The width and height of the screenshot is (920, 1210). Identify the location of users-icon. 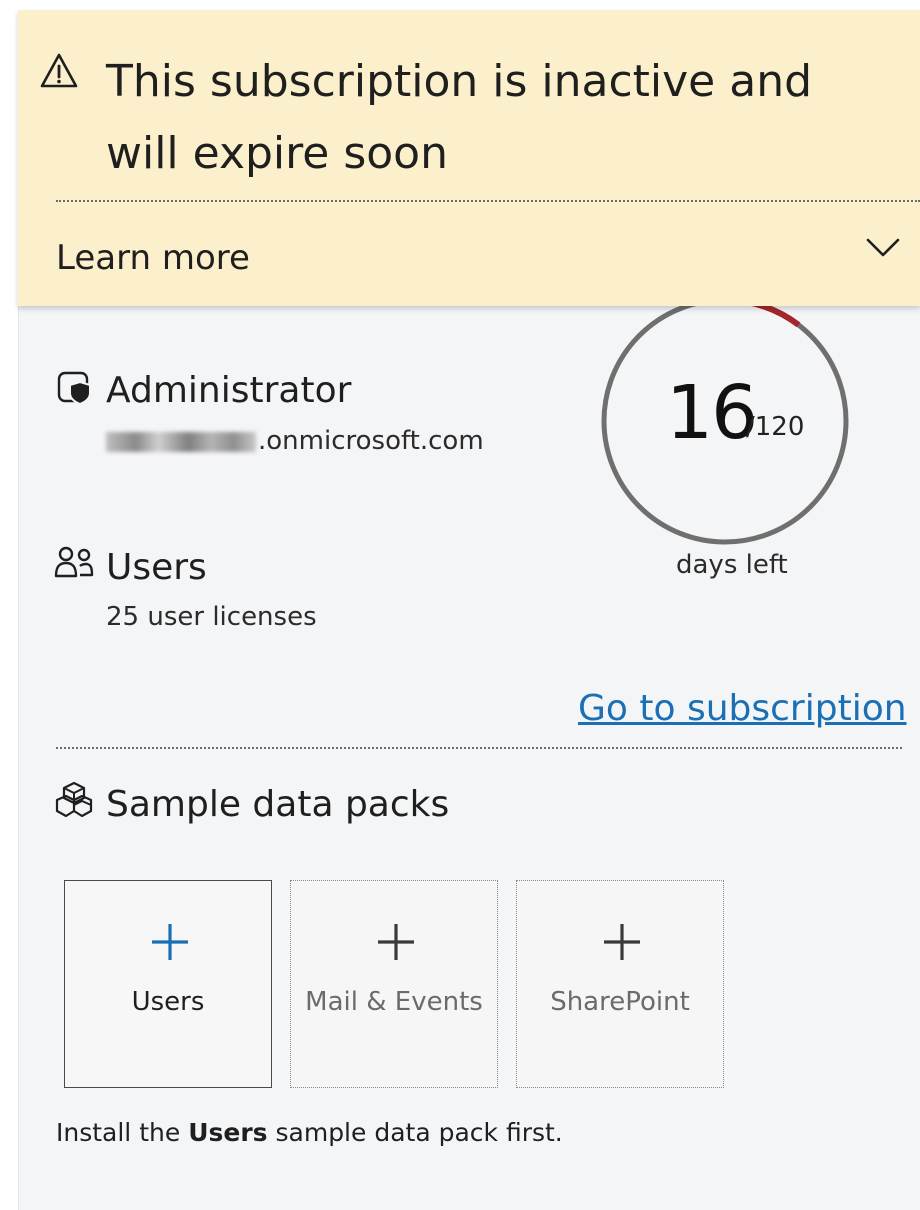
(74, 562).